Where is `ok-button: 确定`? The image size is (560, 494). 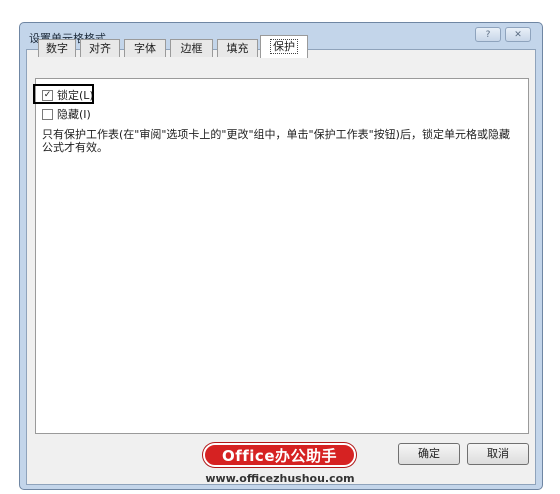
ok-button: 确定 is located at coordinates (429, 454).